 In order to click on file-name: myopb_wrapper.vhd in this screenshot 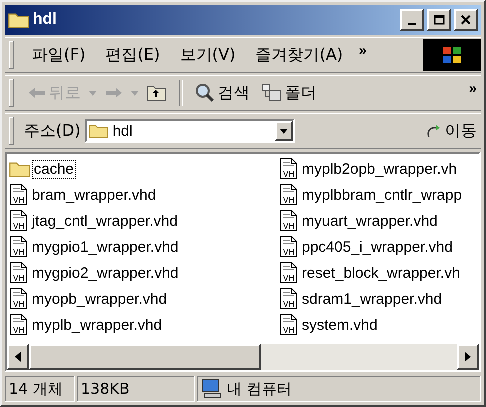, I will do `click(100, 299)`.